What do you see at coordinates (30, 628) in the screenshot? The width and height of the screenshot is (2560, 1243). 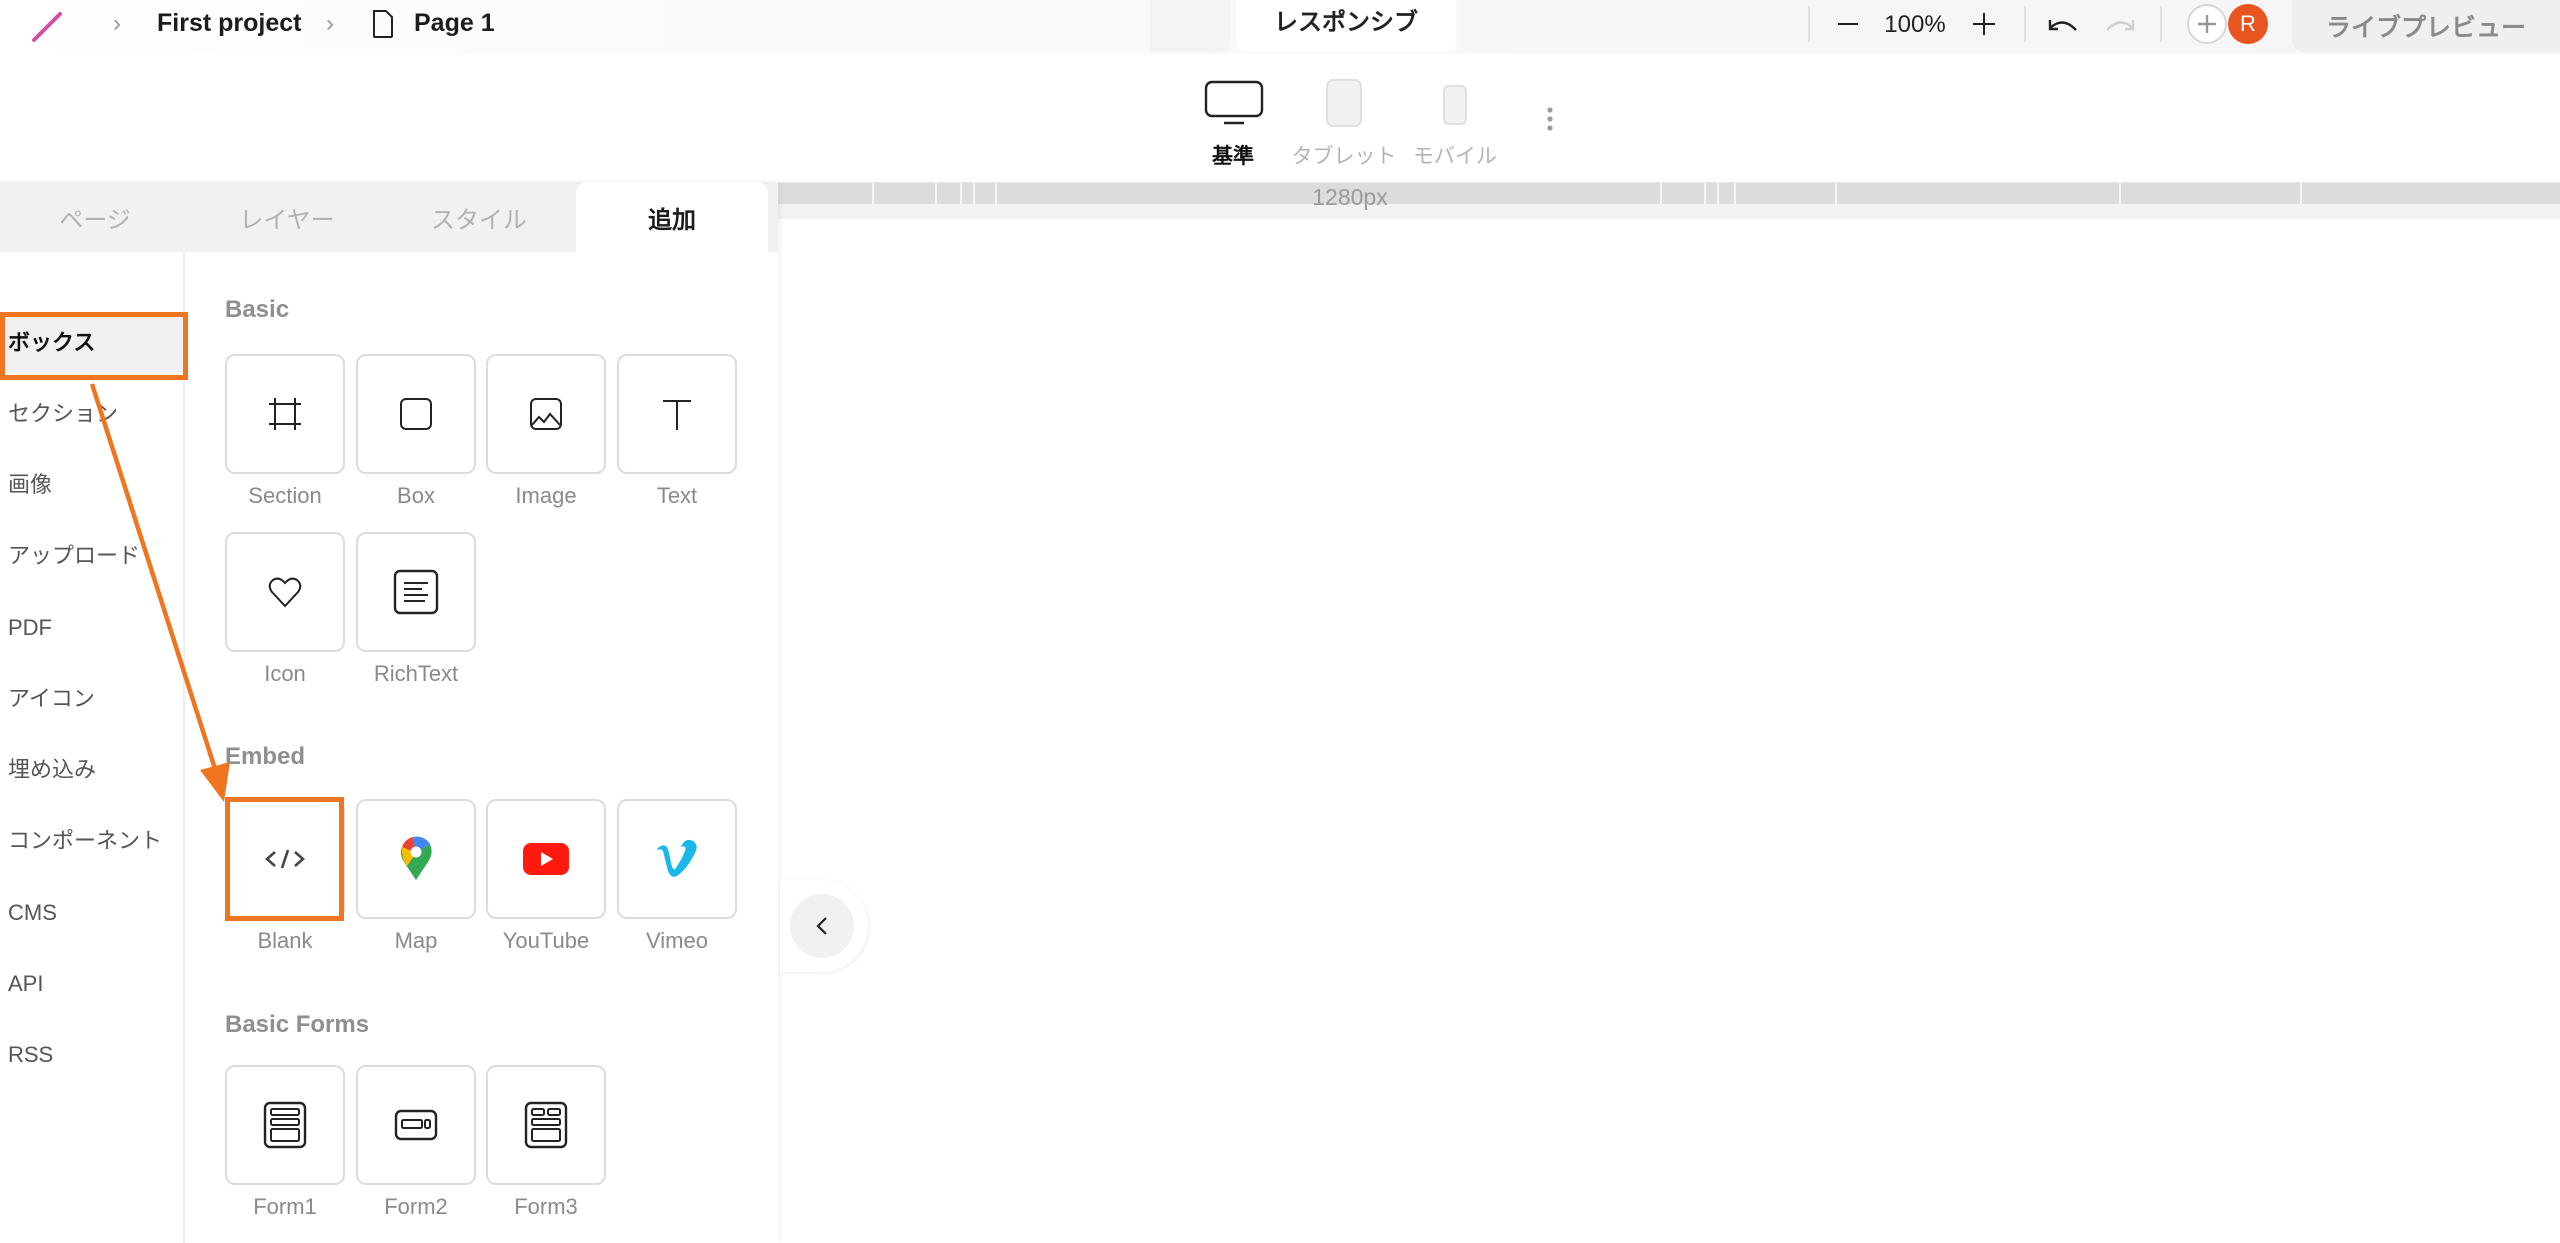 I see `category-pdf: PDF` at bounding box center [30, 628].